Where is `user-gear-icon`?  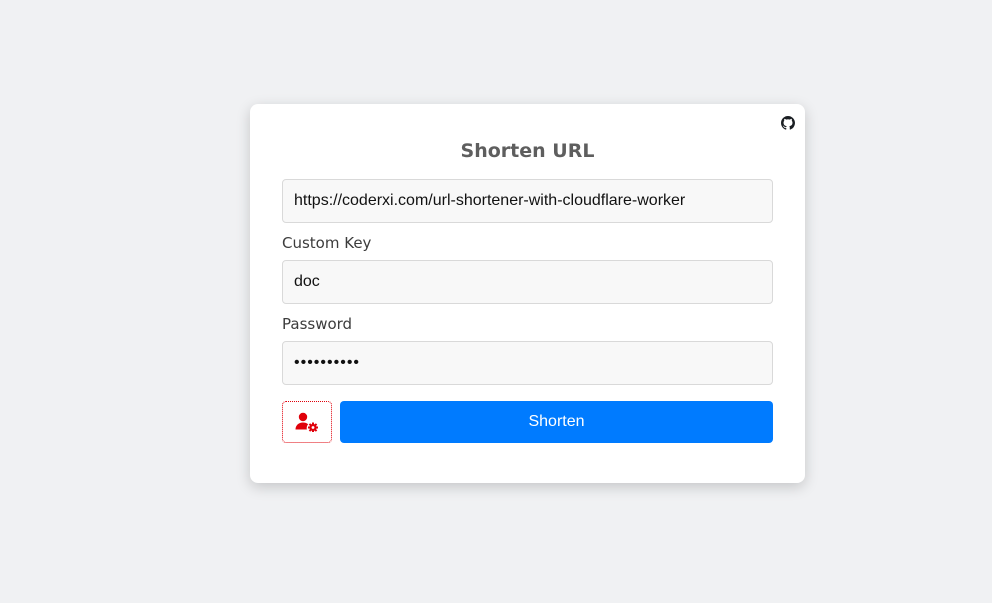
user-gear-icon is located at coordinates (307, 422).